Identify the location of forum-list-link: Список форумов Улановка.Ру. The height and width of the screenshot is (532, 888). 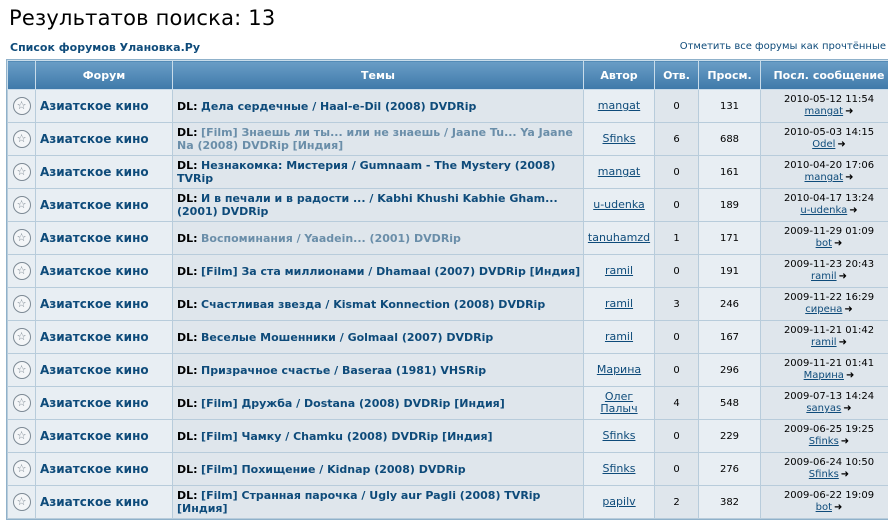
(105, 47).